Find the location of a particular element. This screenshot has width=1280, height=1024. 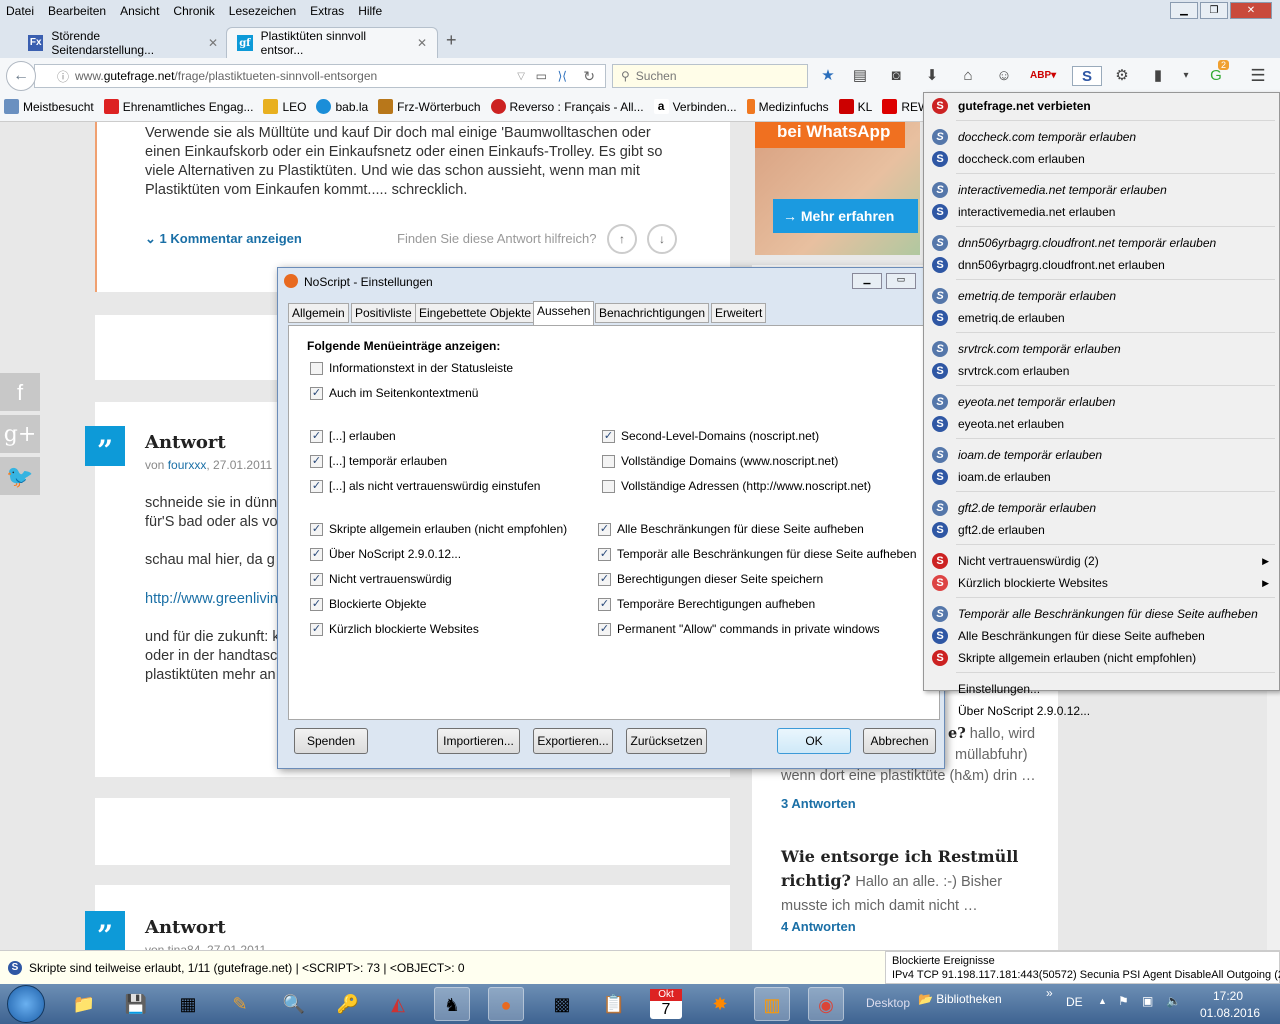

explorer-icon: 📁 is located at coordinates (84, 1004).